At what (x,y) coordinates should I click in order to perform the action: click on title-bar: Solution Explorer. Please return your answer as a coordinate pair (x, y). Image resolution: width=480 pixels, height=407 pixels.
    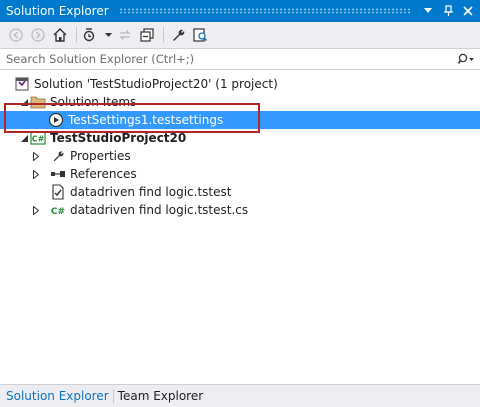
    Looking at the image, I should click on (240, 11).